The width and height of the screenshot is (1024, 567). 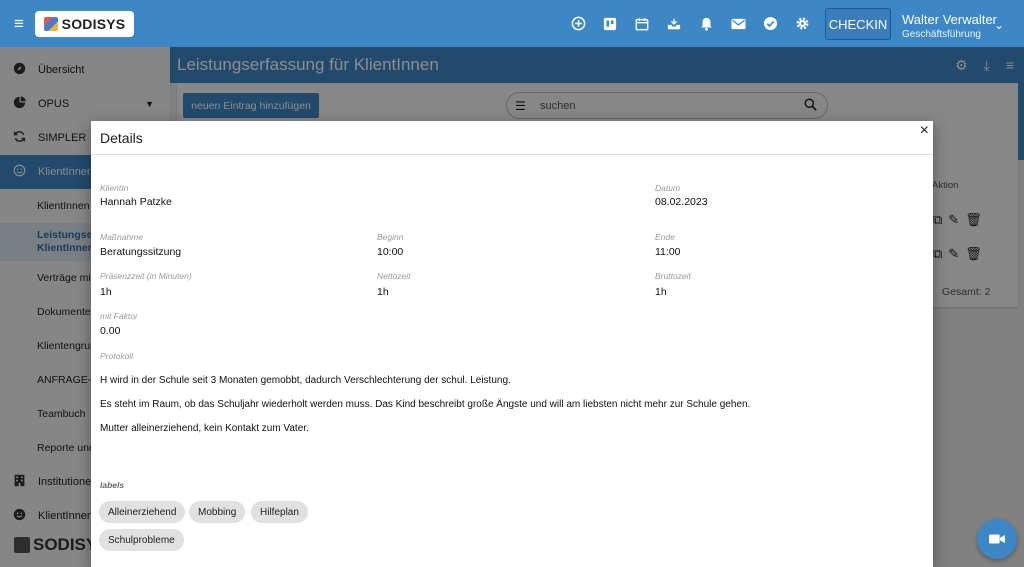 I want to click on dialog-divider, so click(x=512, y=154).